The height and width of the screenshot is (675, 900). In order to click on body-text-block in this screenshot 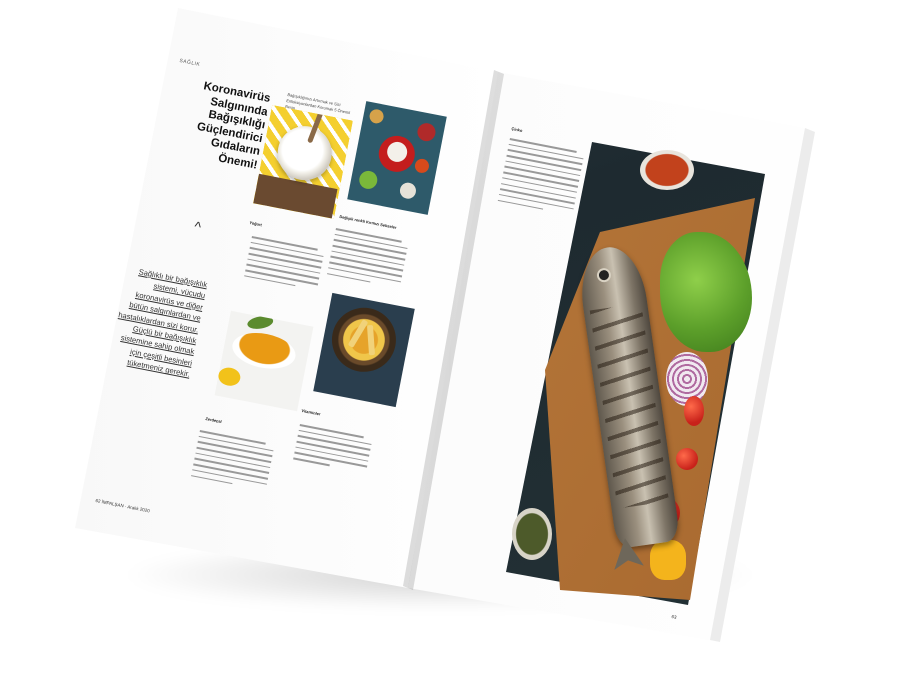, I will do `click(541, 178)`.